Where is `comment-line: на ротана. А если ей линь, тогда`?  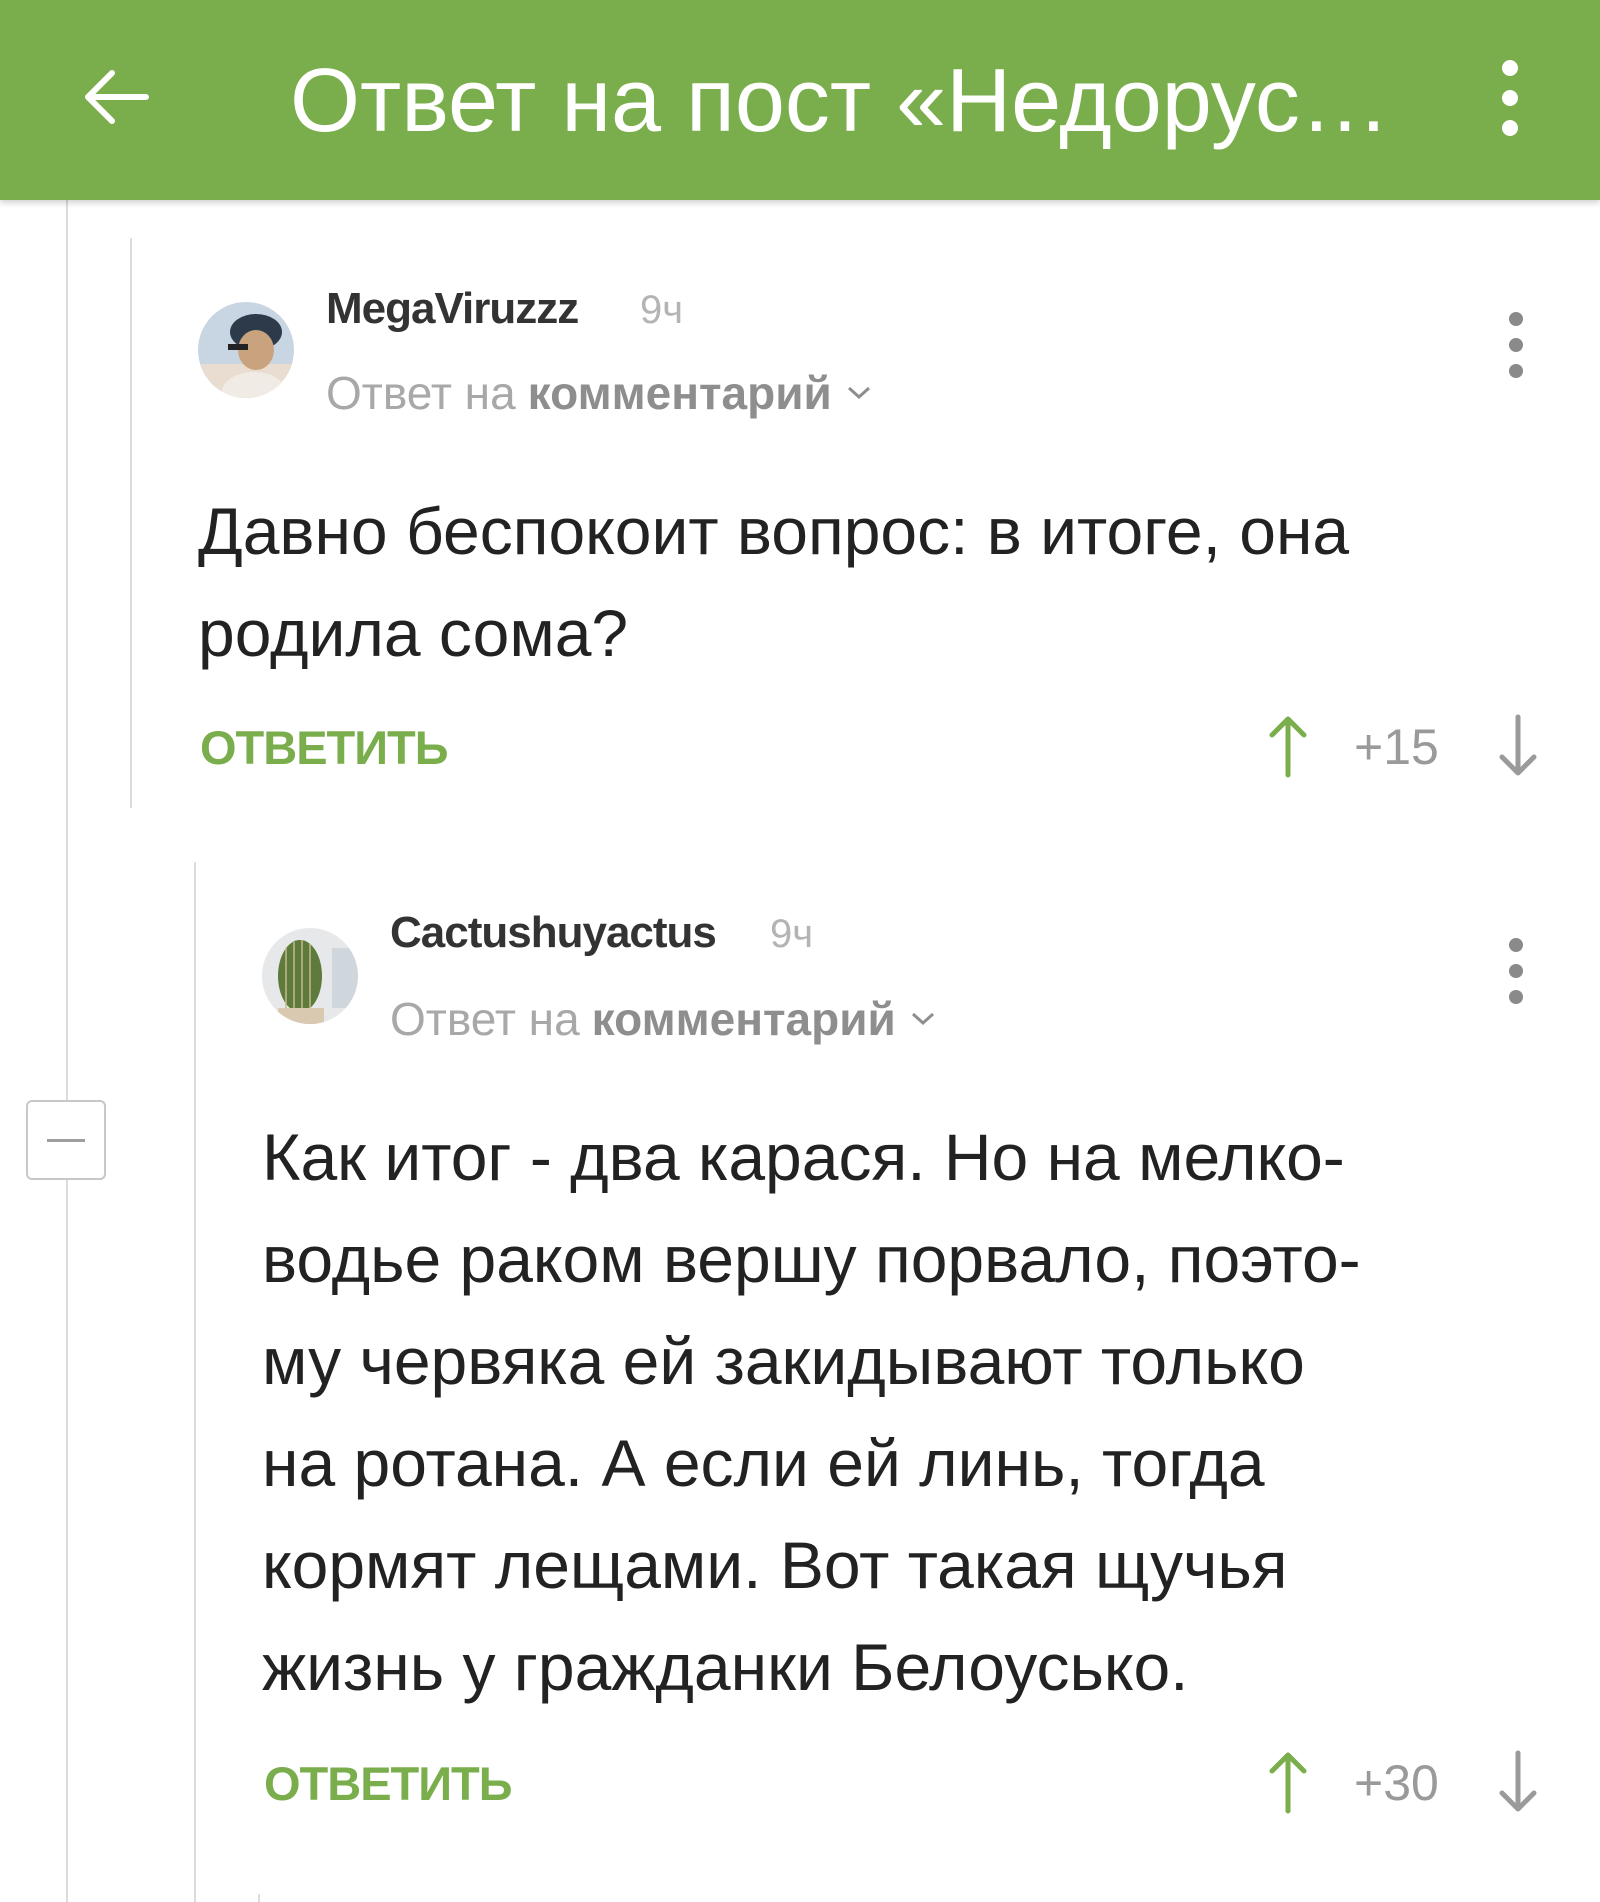 comment-line: на ротана. А если ей линь, тогда is located at coordinates (763, 1463).